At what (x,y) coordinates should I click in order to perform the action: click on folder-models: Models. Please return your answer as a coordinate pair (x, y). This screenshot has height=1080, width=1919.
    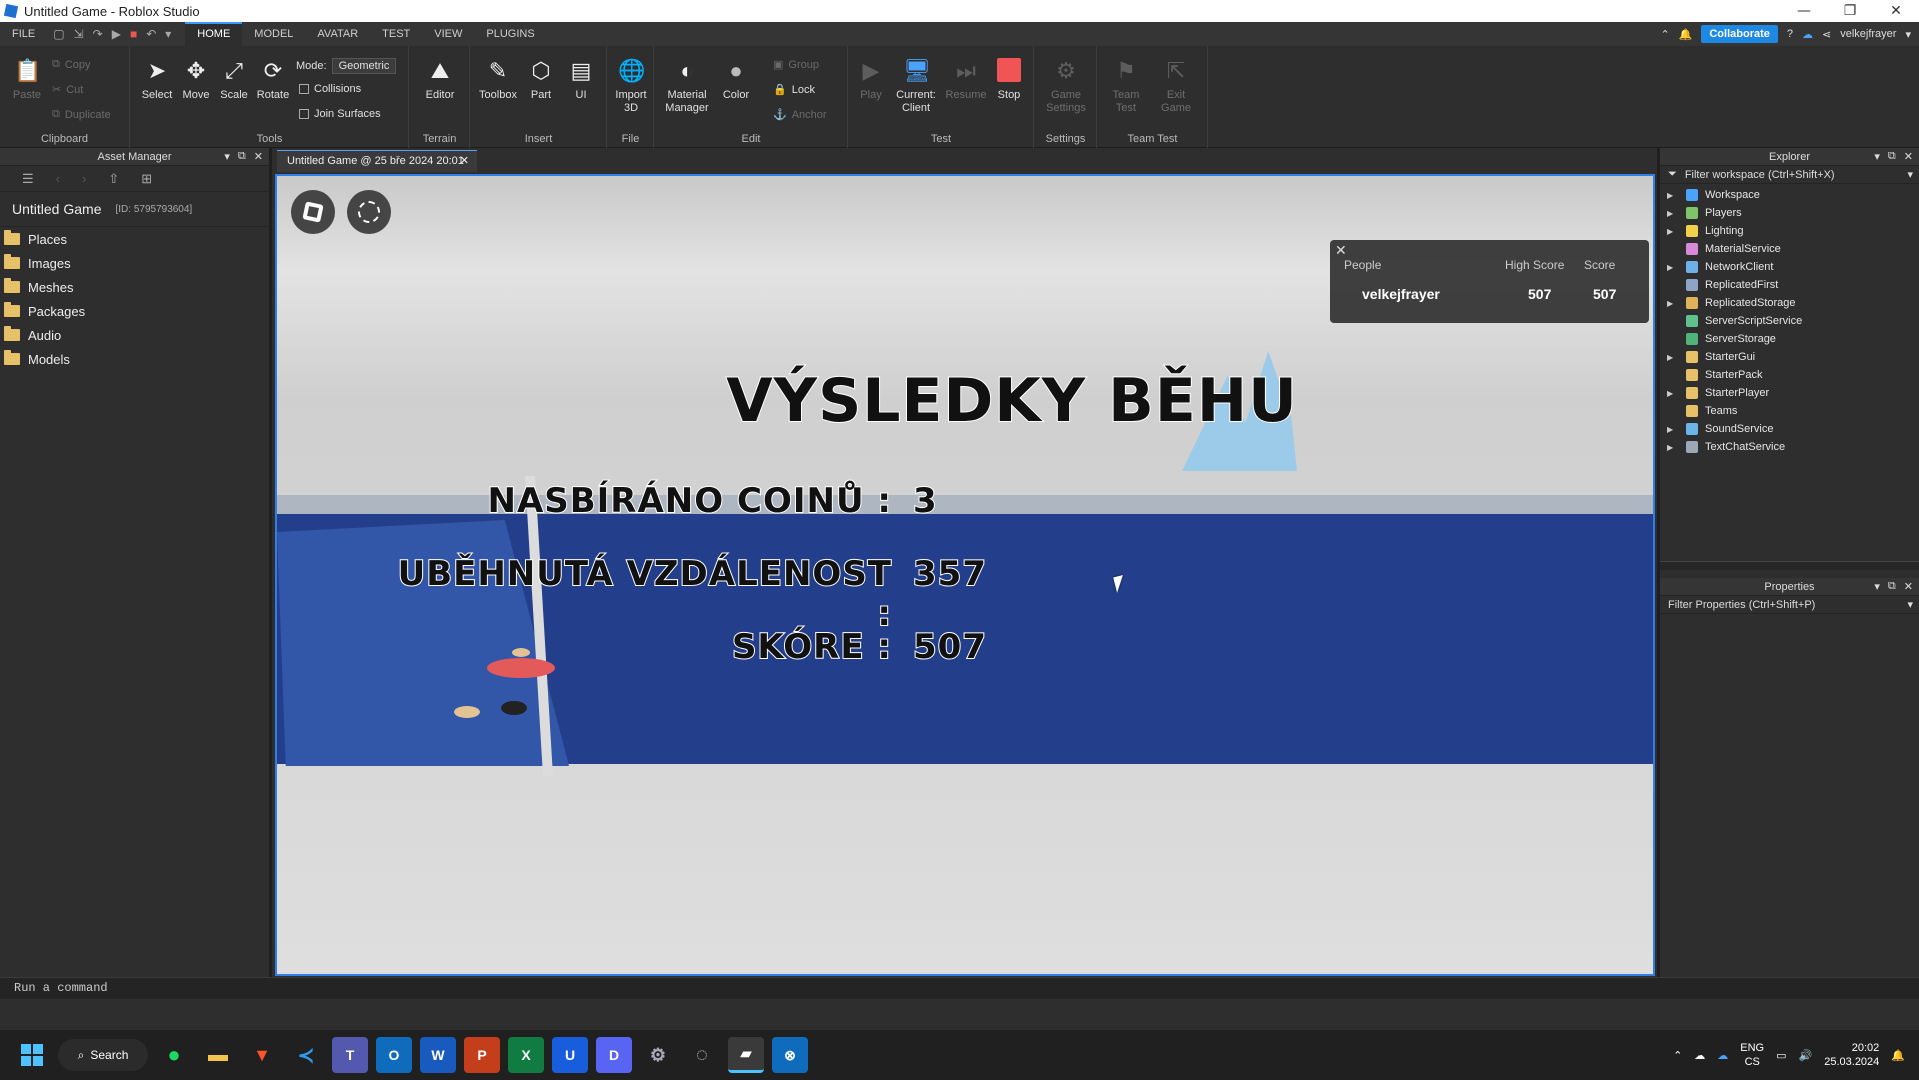
    Looking at the image, I should click on (134, 359).